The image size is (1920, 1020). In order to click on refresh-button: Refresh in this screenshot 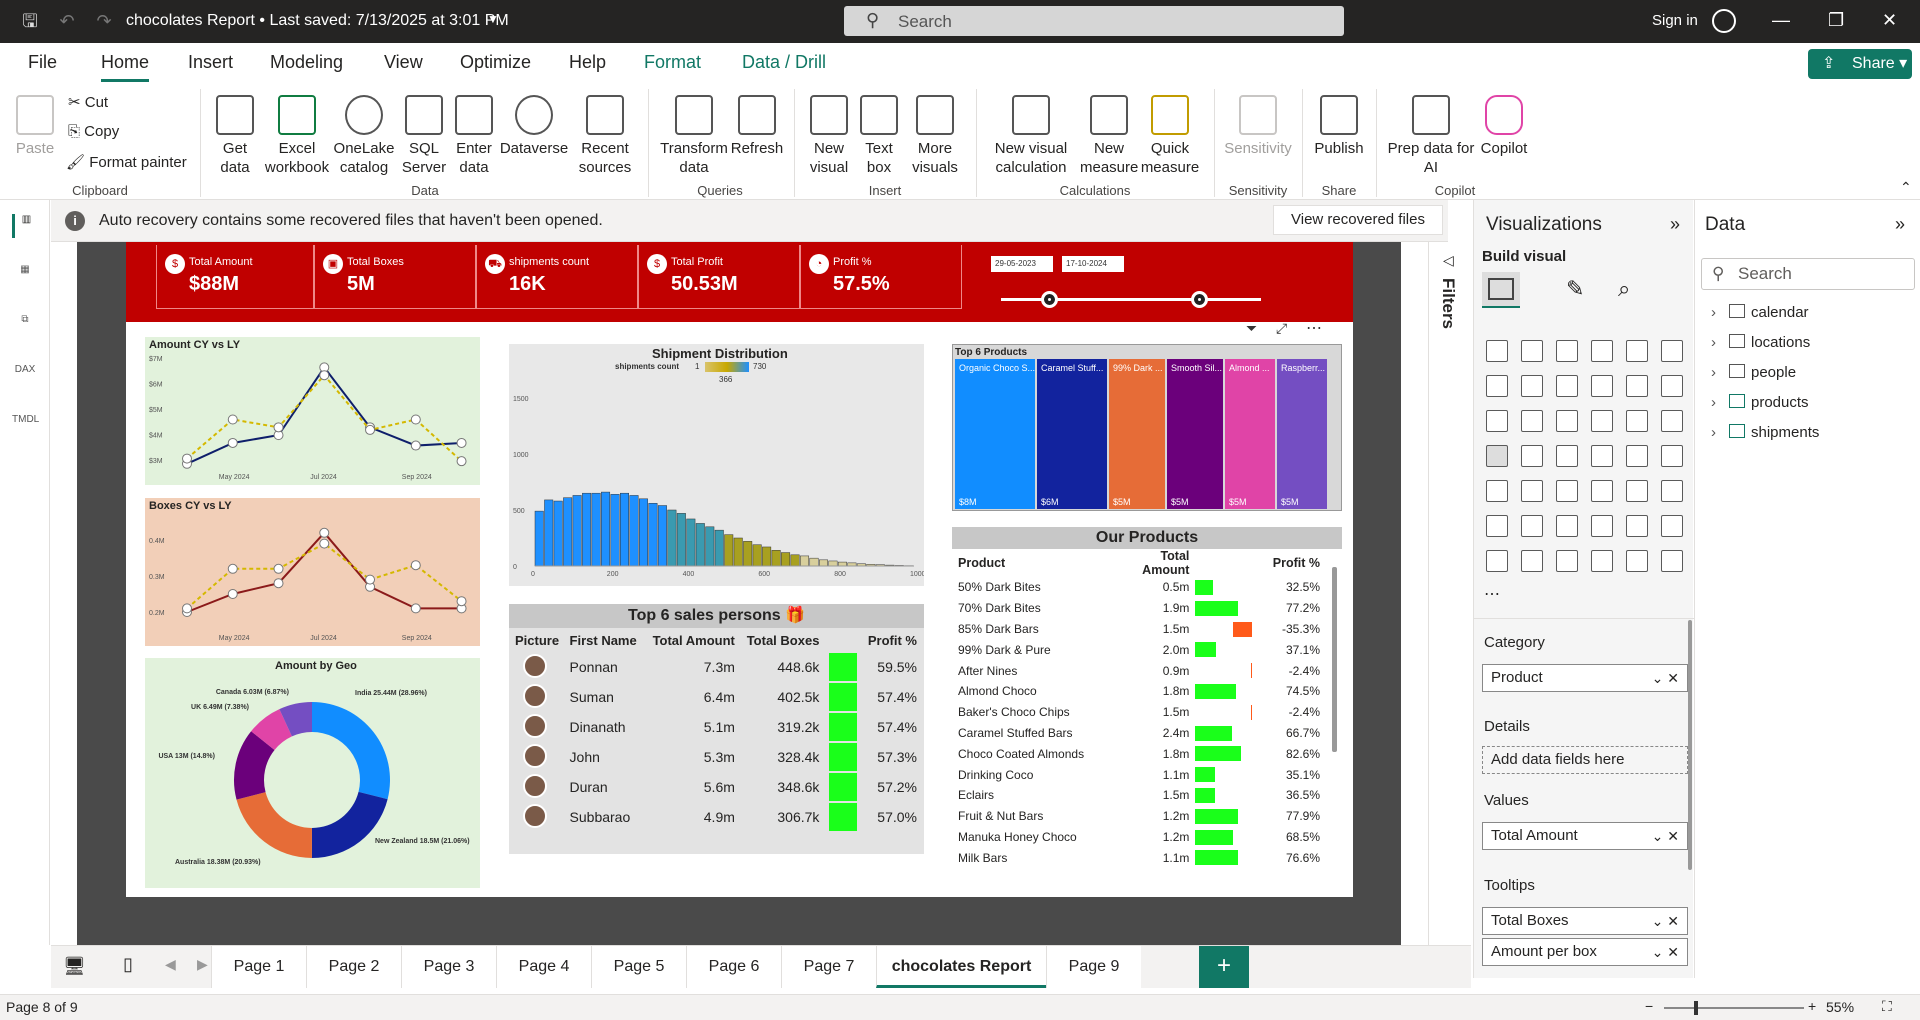, I will do `click(757, 126)`.